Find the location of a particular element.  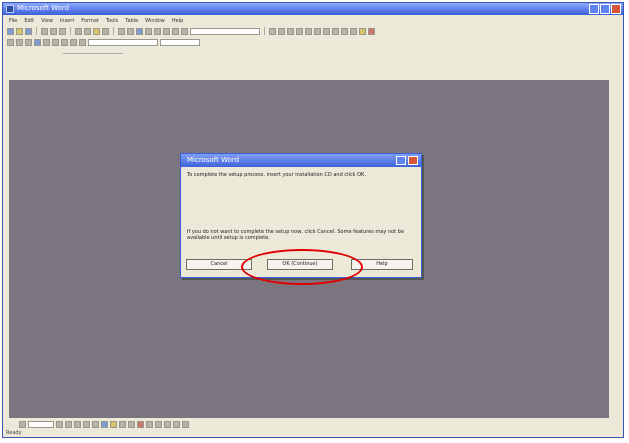

font-icon is located at coordinates (19, 42).